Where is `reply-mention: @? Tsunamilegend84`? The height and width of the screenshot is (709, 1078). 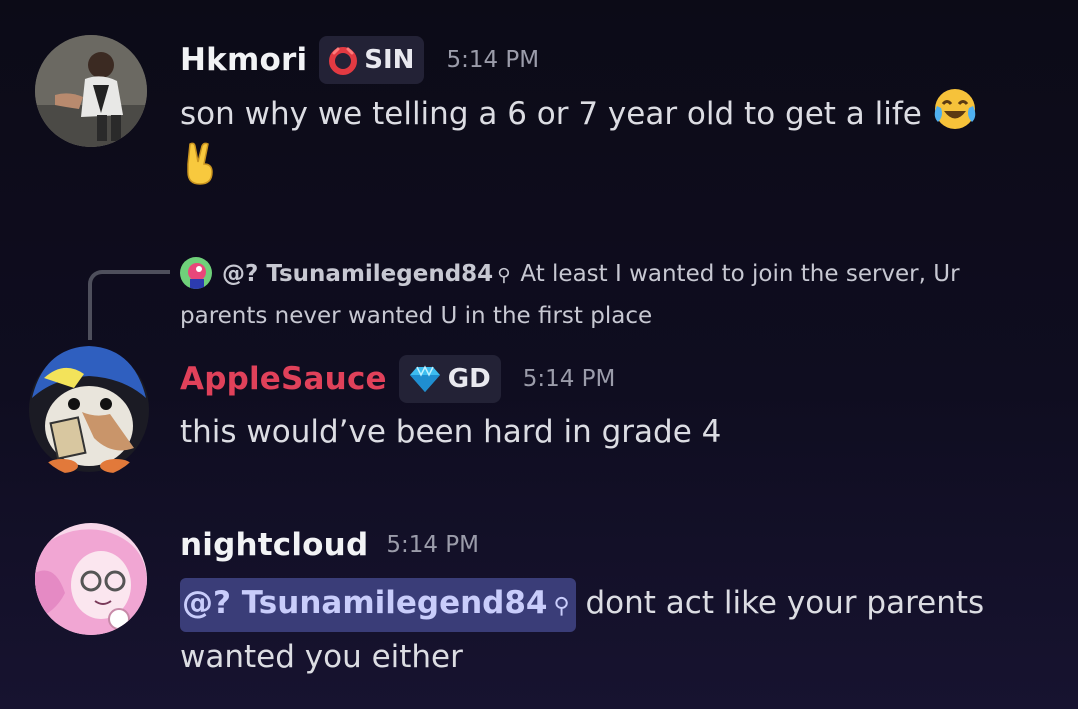
reply-mention: @? Tsunamilegend84 is located at coordinates (358, 274).